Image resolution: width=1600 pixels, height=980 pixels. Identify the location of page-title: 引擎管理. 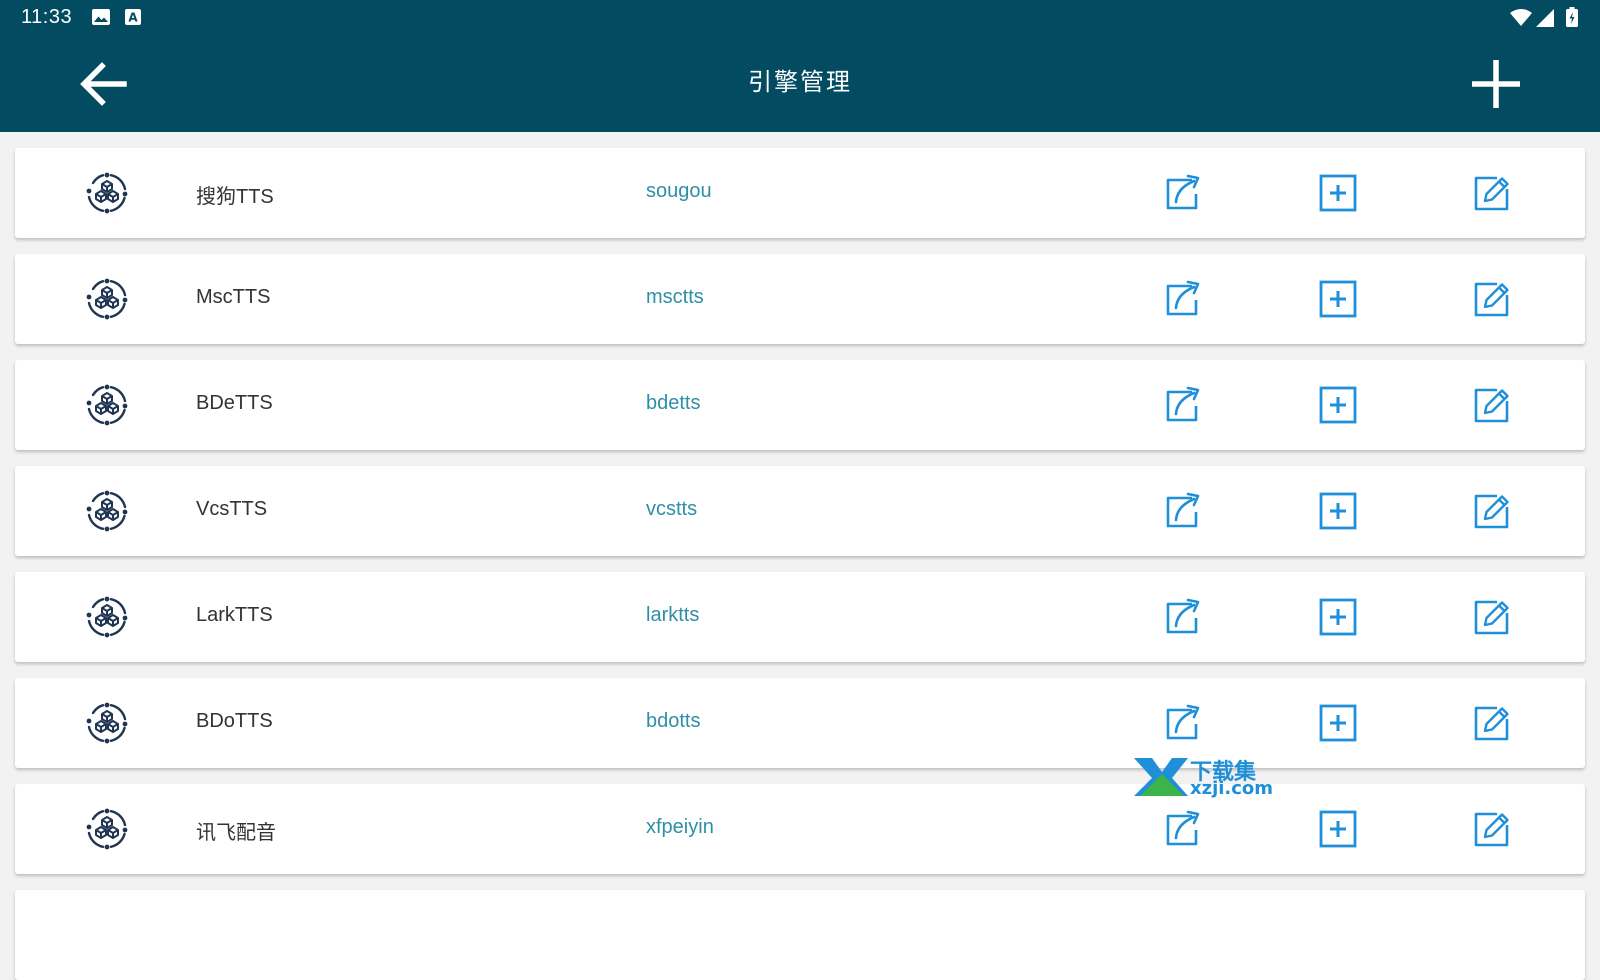
(800, 82).